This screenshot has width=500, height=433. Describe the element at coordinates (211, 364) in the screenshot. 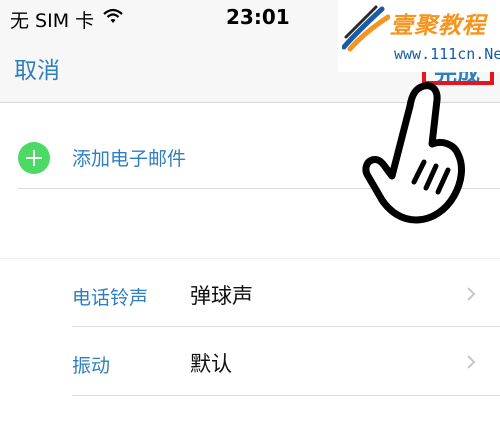

I see `vibration-value: 默认` at that location.